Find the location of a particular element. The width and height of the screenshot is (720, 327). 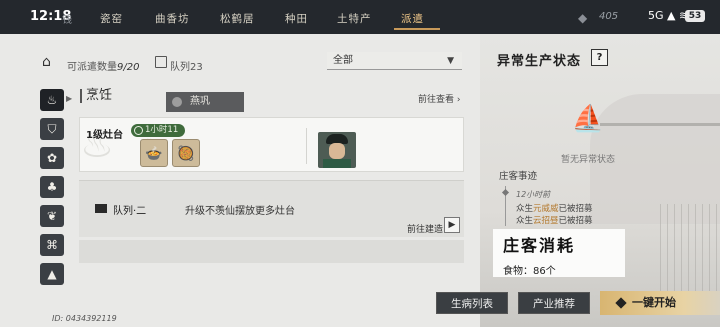

queue-name: 队列·二 is located at coordinates (130, 211).